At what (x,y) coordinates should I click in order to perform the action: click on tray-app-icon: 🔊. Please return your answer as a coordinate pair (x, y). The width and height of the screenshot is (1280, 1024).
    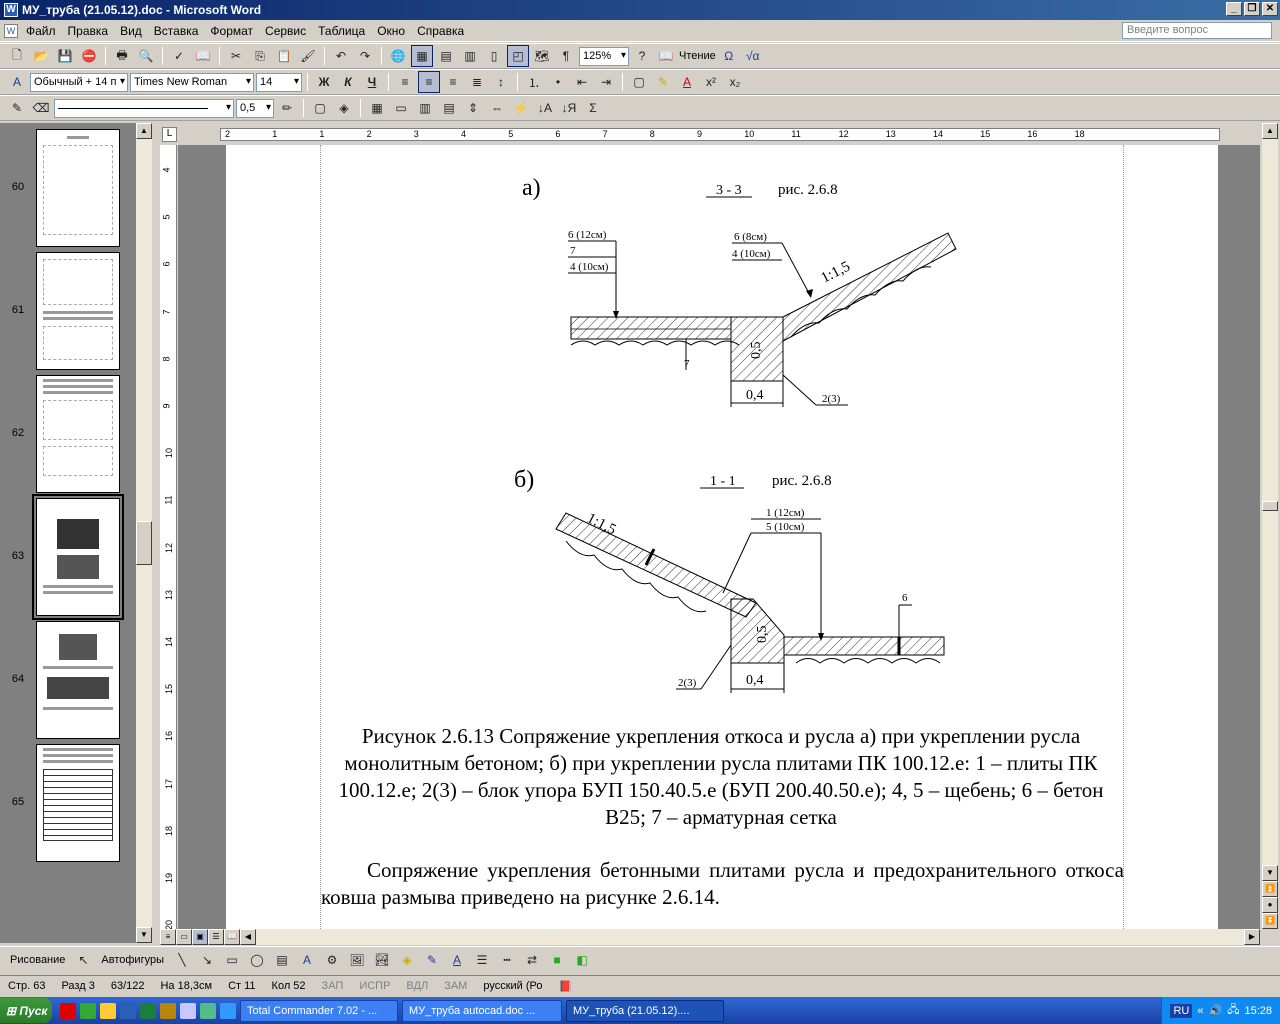
    Looking at the image, I should click on (1216, 1010).